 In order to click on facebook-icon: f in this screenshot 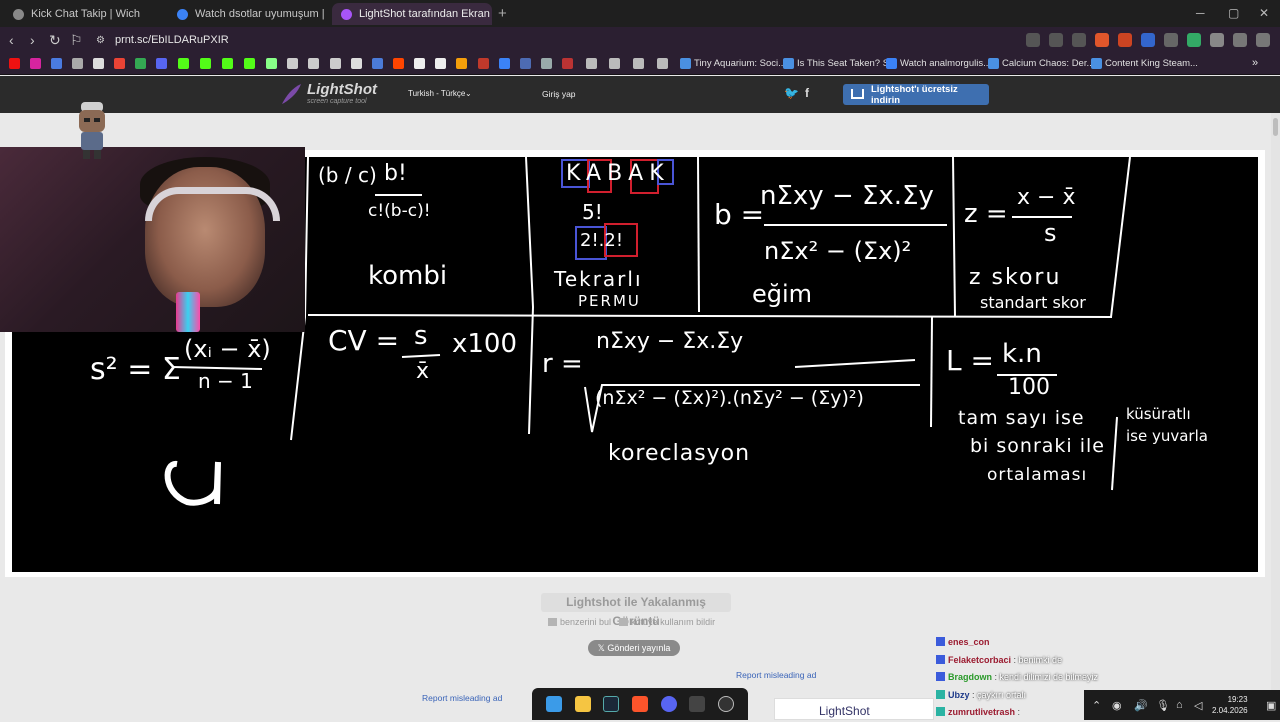, I will do `click(807, 93)`.